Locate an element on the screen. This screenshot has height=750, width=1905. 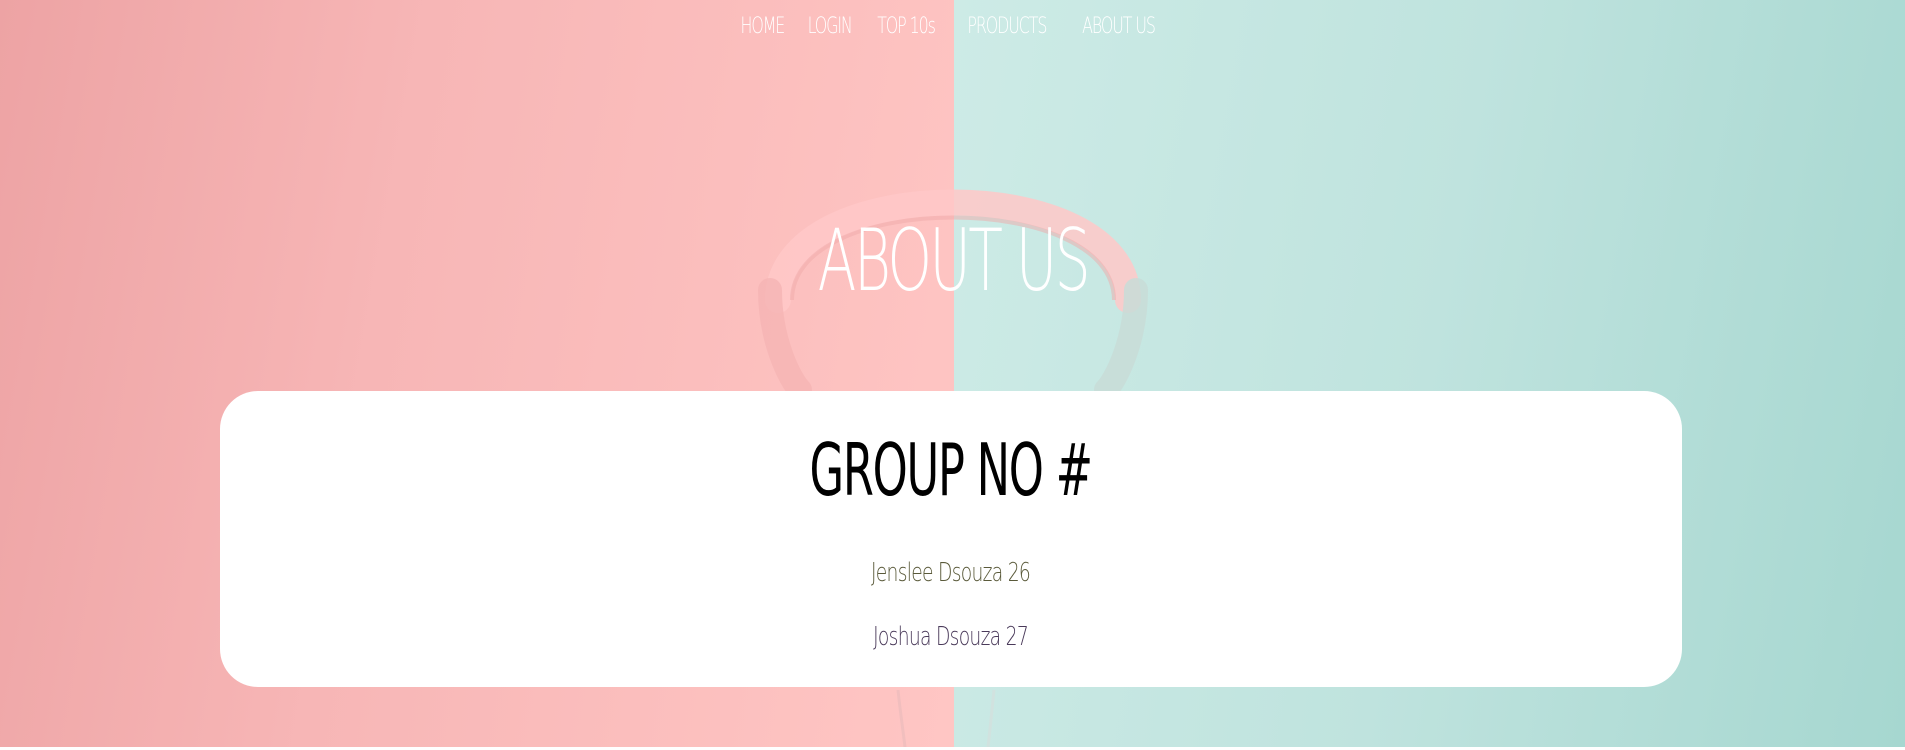
nav-link-top10s: TOP 10s is located at coordinates (906, 26).